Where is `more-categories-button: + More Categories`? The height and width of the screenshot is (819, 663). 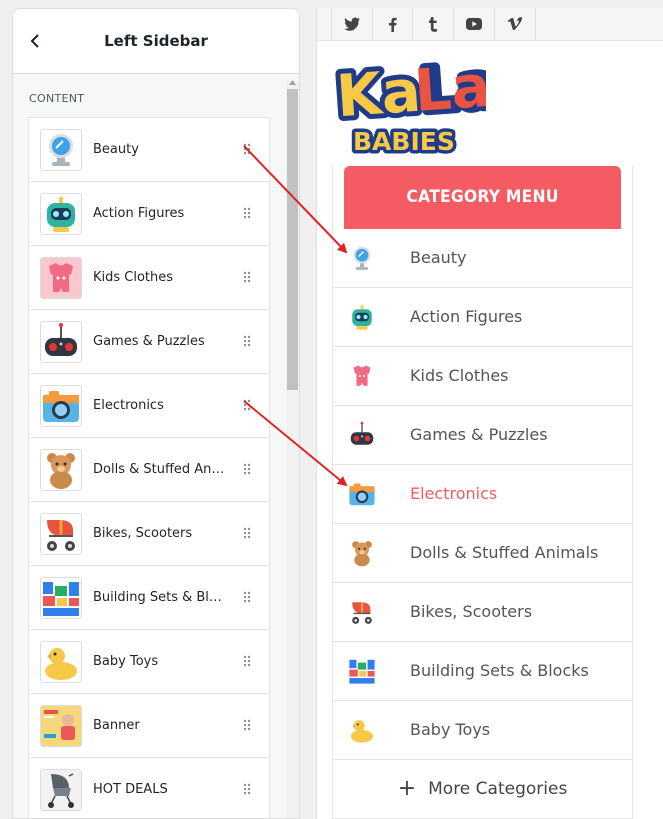 more-categories-button: + More Categories is located at coordinates (482, 789).